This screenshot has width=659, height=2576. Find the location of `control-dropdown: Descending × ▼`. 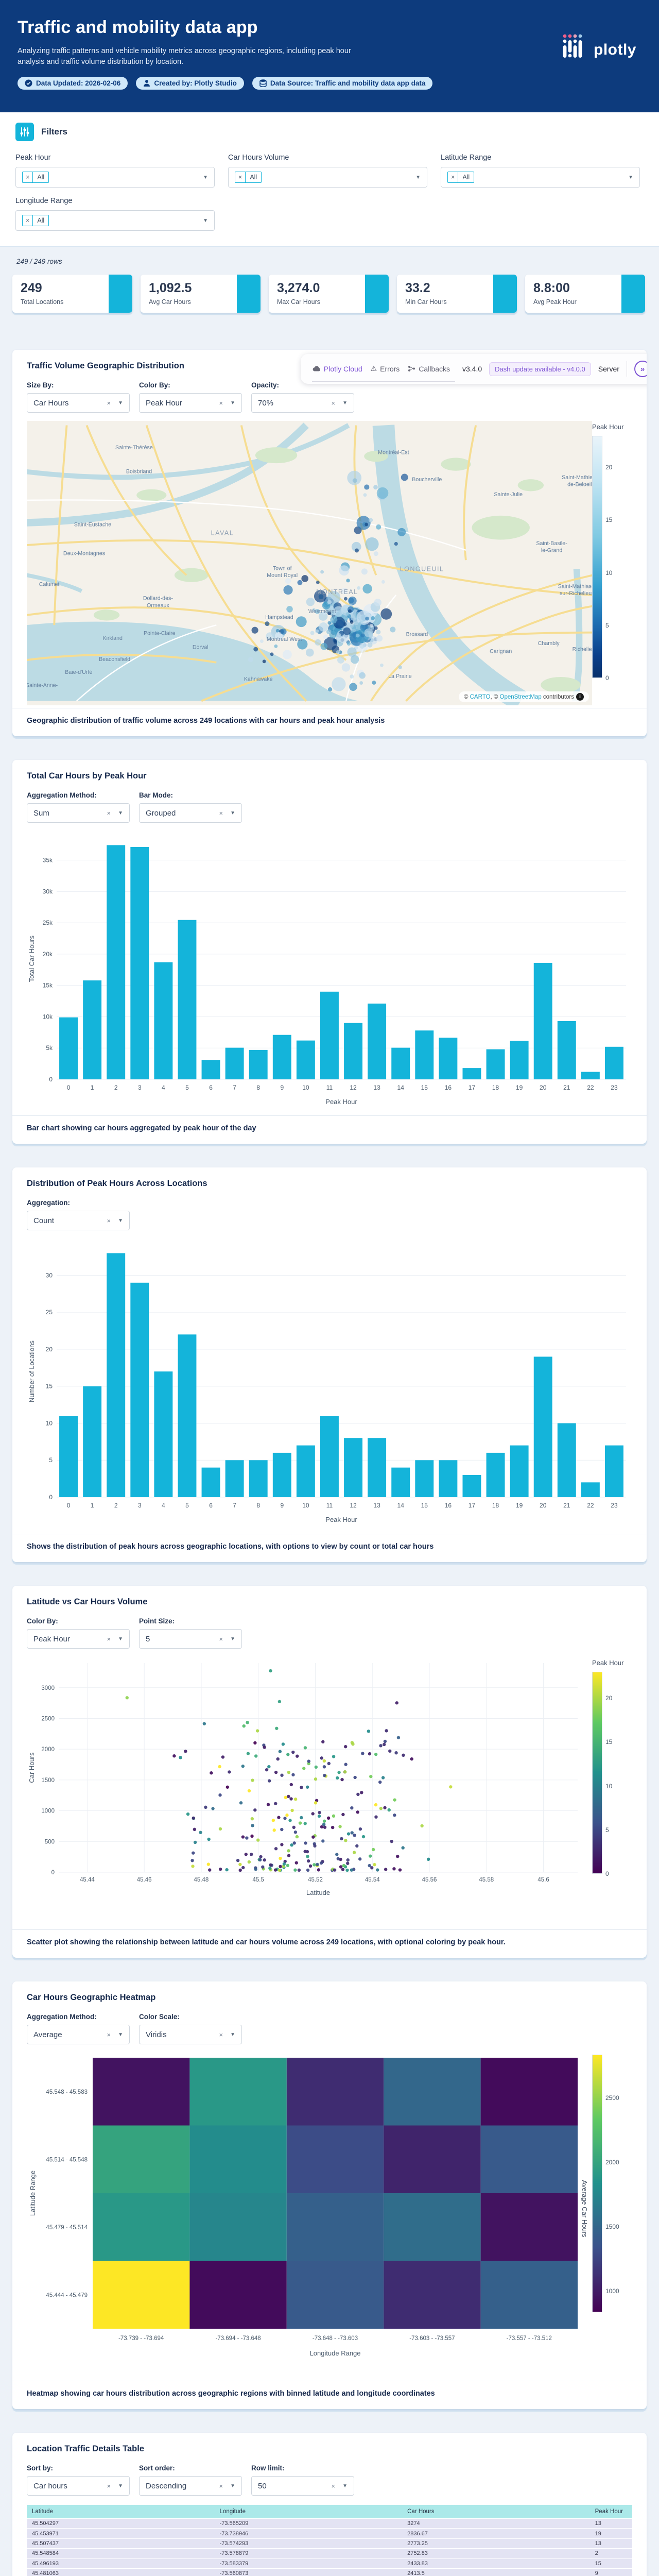

control-dropdown: Descending × ▼ is located at coordinates (191, 2486).